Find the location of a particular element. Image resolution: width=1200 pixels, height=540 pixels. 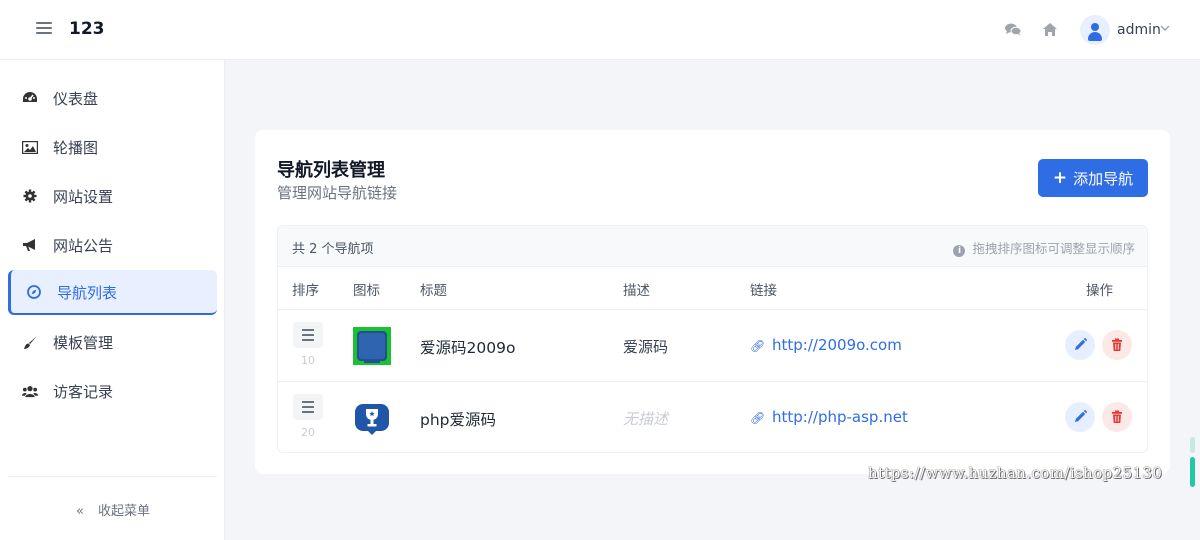

image-icon is located at coordinates (30, 147).